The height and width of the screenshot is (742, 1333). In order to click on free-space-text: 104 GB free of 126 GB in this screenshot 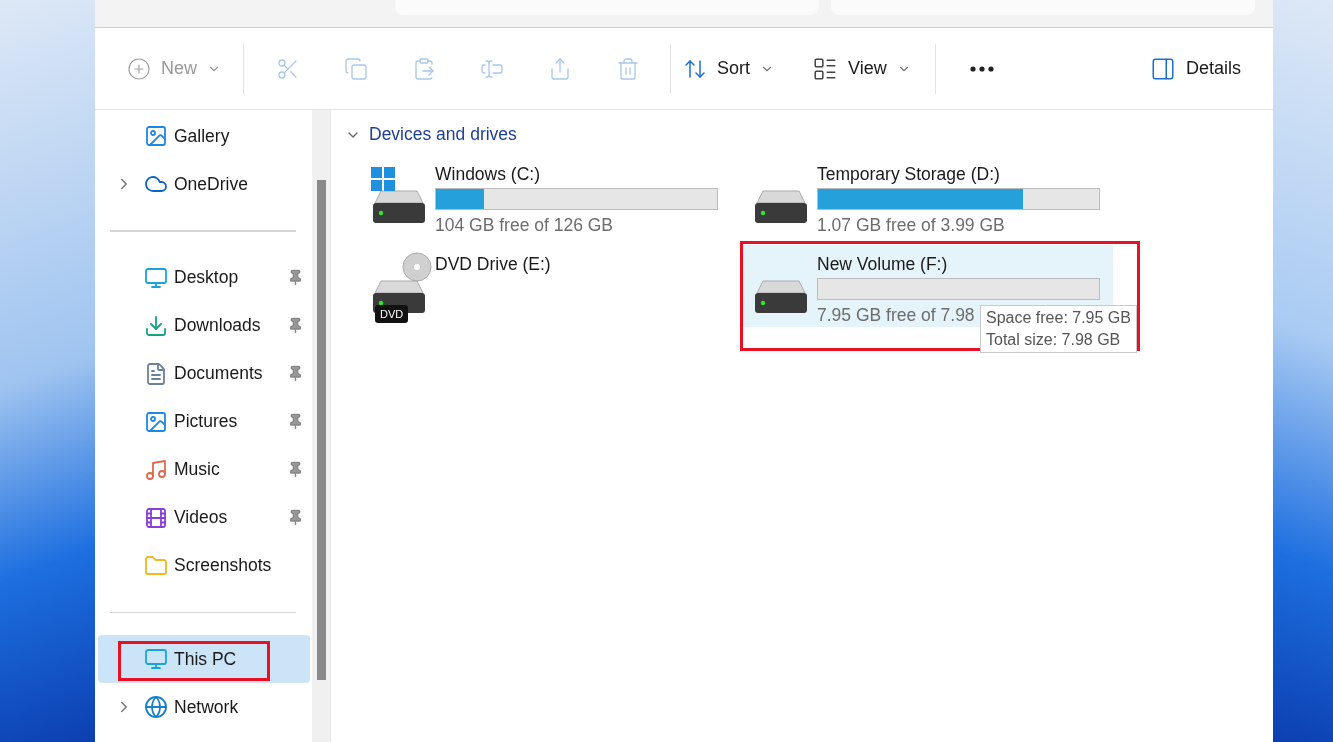, I will do `click(524, 225)`.